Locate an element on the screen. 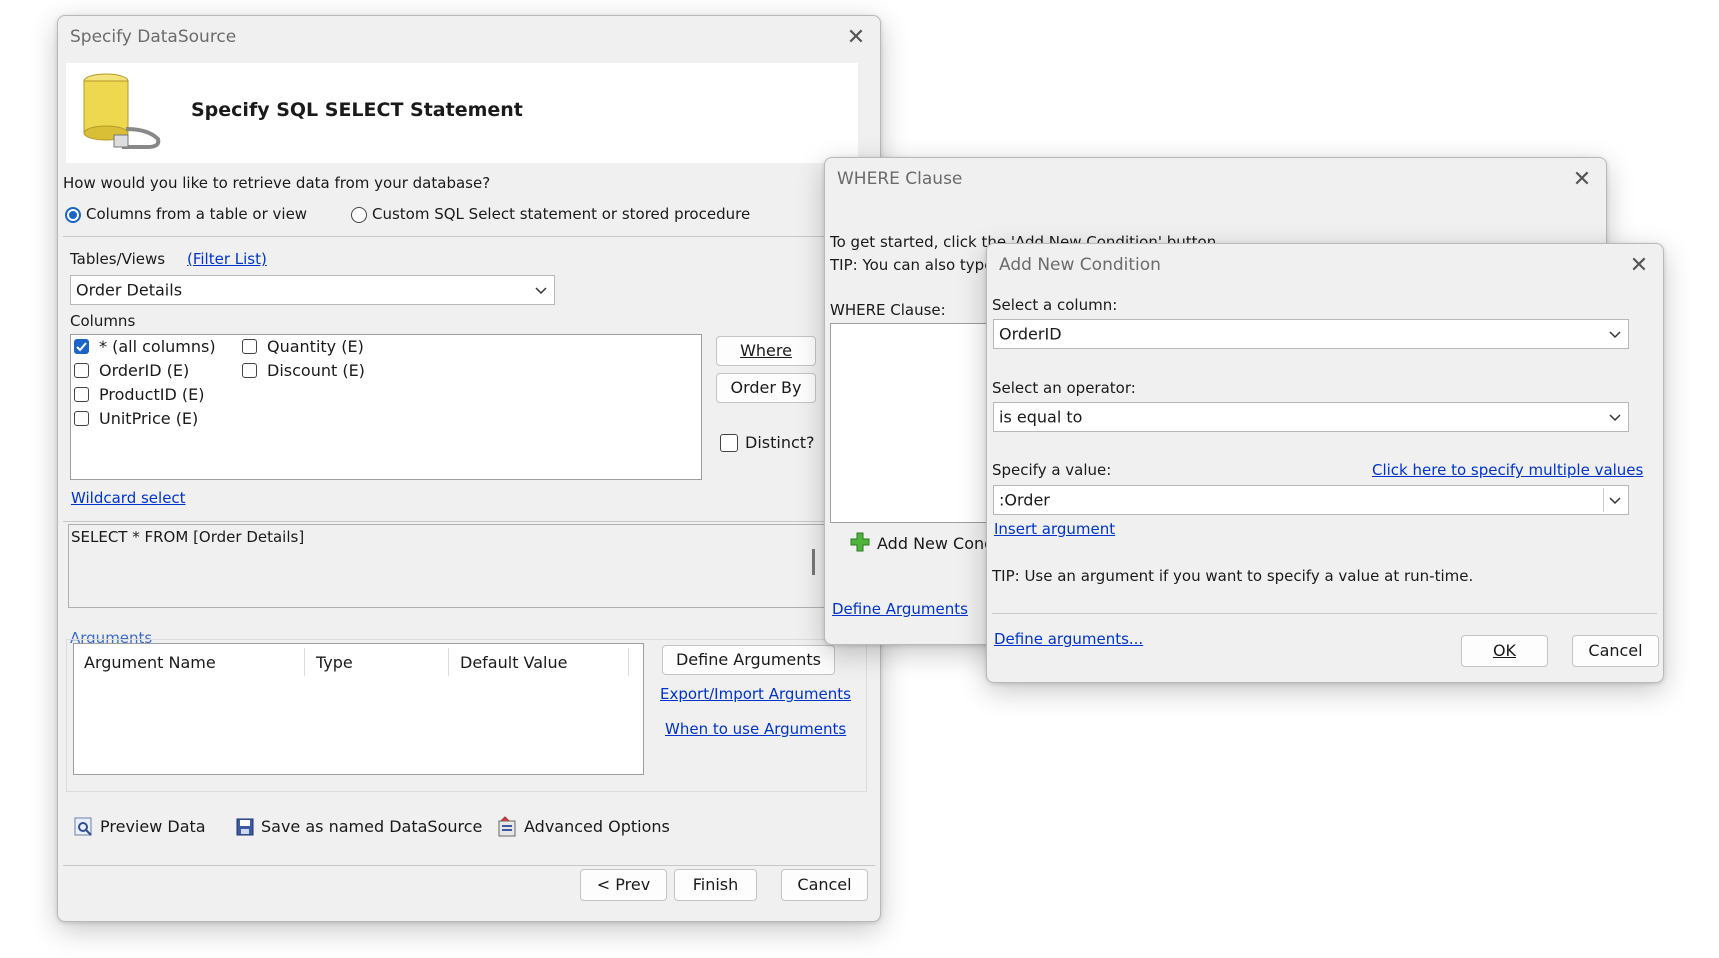 The image size is (1719, 958). select-column-label: Select a column: is located at coordinates (1055, 305).